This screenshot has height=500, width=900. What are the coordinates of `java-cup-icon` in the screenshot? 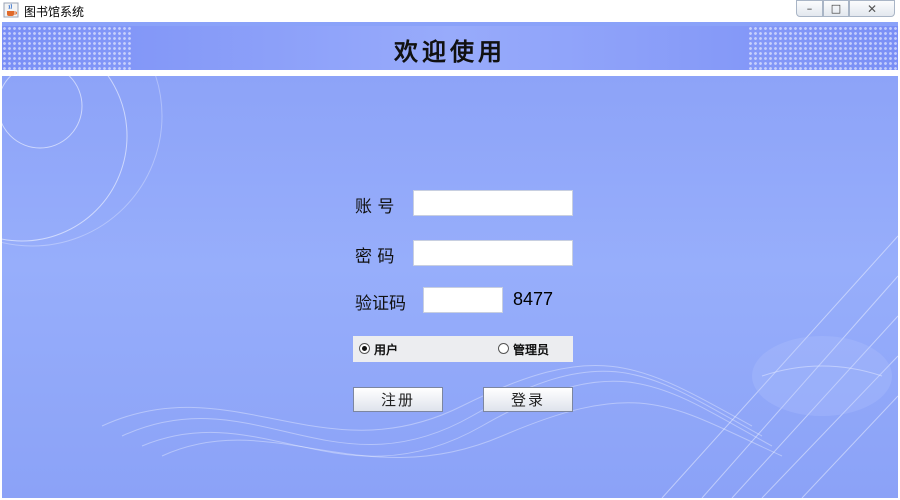 It's located at (11, 10).